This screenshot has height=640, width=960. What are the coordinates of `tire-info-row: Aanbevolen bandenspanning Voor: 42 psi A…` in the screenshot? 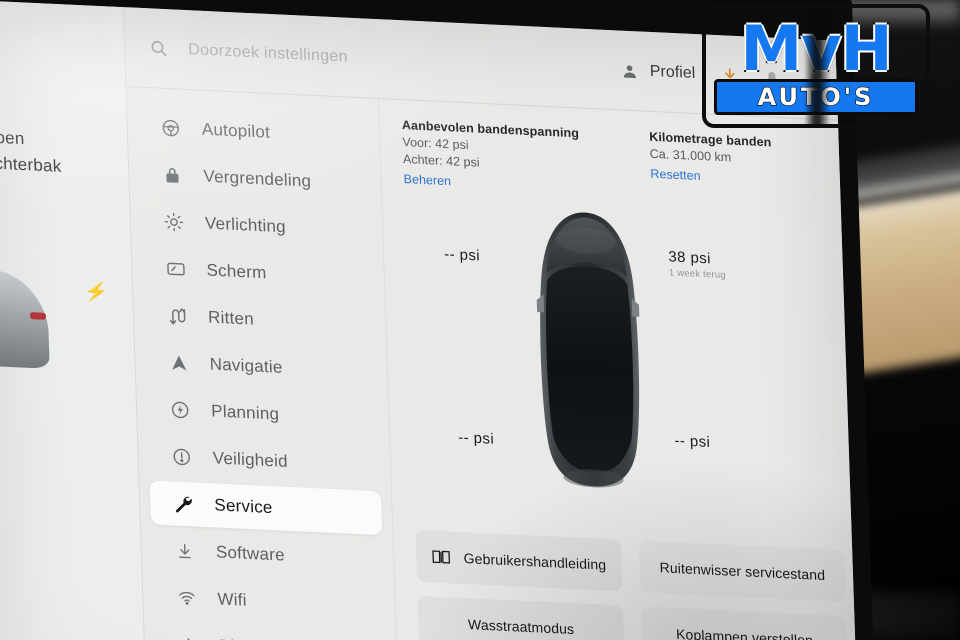 It's located at (616, 162).